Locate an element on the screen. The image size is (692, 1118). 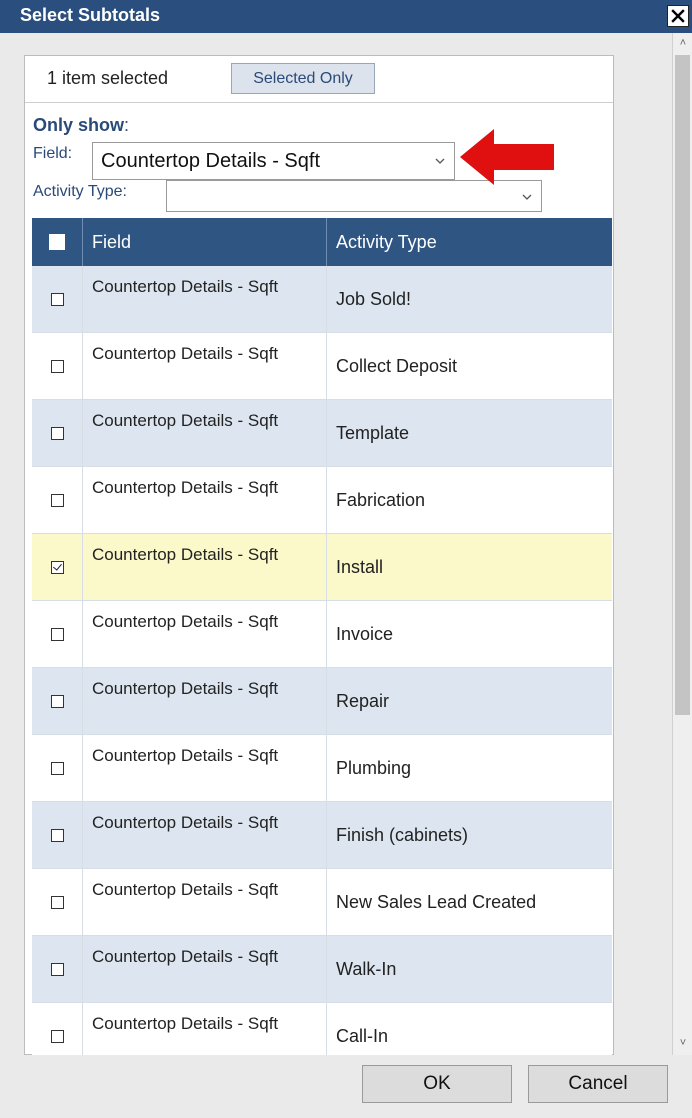
table-row: Countertop Details - Sqft Invoice is located at coordinates (322, 634).